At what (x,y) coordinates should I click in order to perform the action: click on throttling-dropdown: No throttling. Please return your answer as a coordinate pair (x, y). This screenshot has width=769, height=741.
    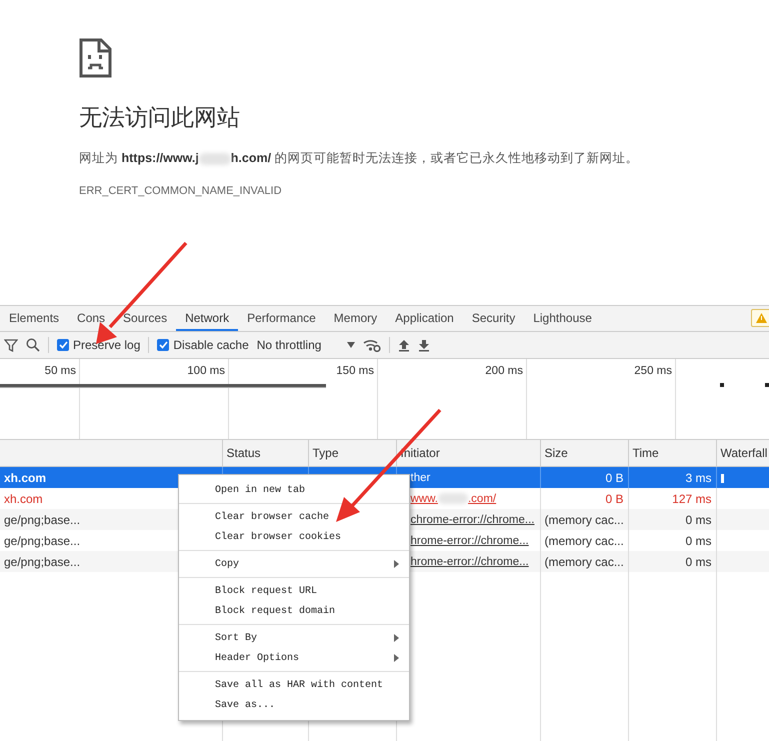
    Looking at the image, I should click on (306, 345).